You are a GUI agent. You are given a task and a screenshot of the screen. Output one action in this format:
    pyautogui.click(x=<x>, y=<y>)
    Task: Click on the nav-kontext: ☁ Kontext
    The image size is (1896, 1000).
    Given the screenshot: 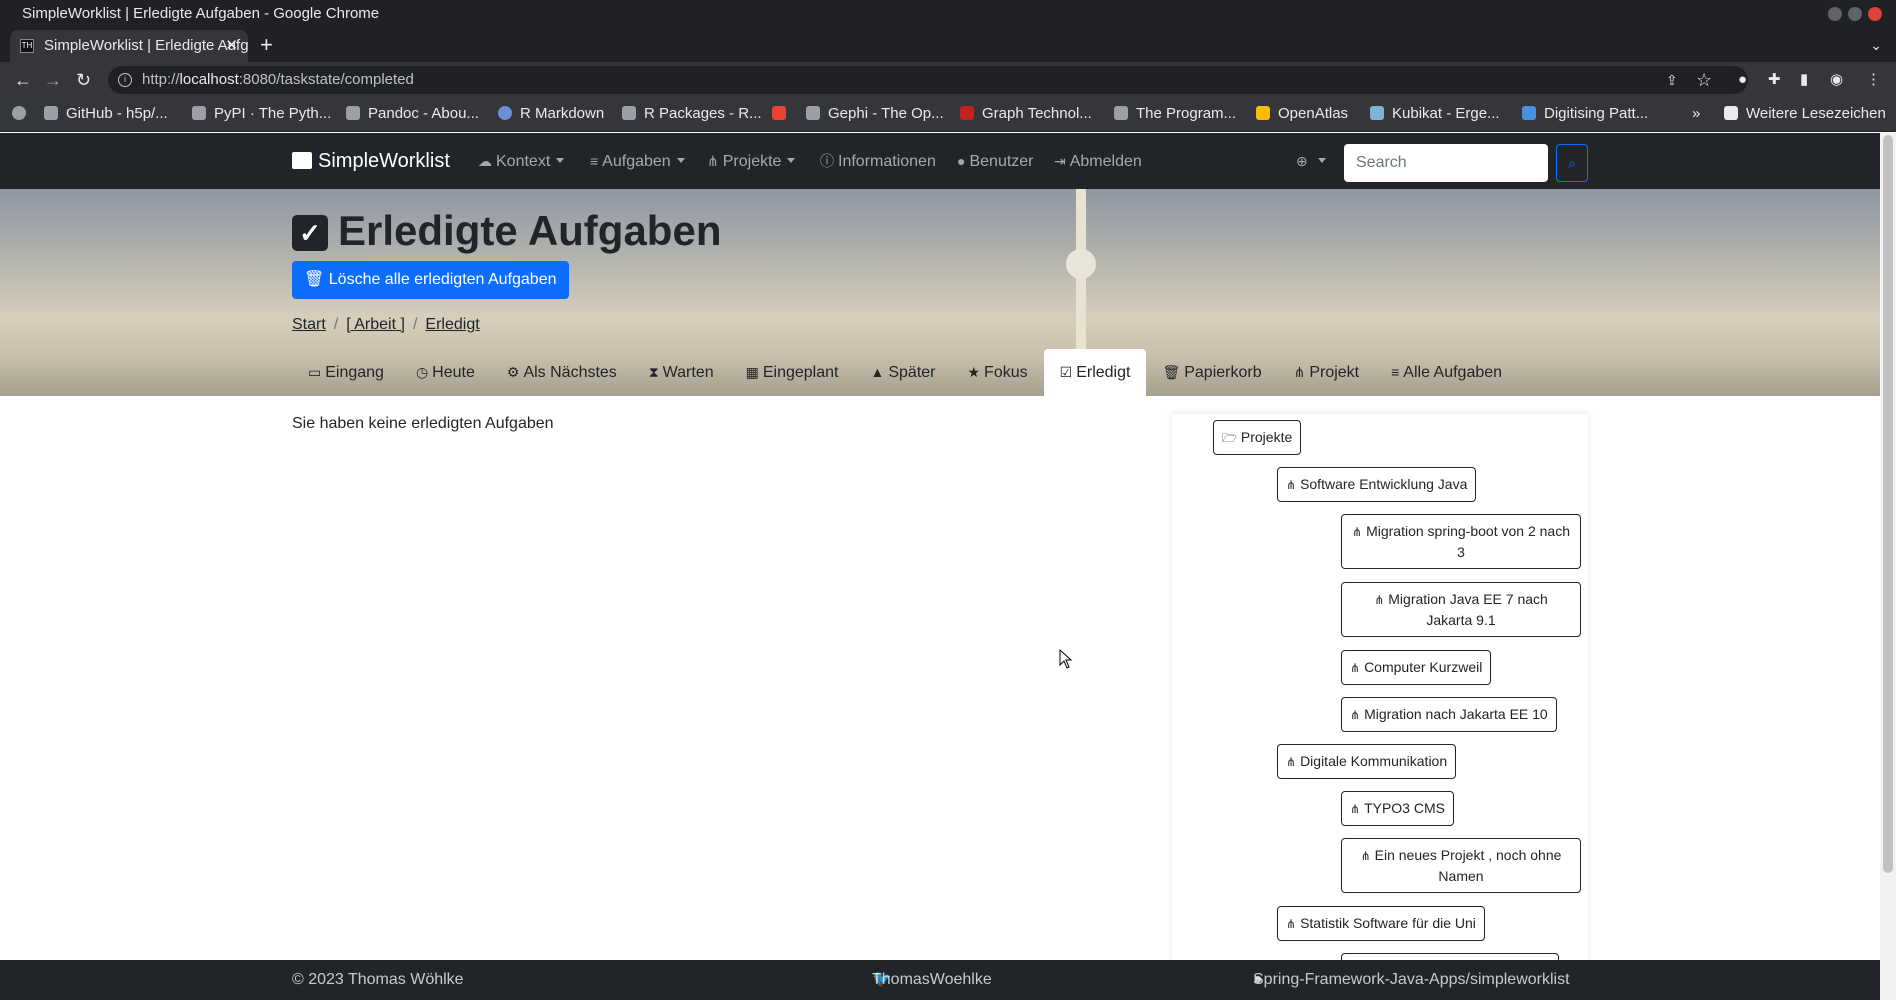 What is the action you would take?
    pyautogui.click(x=521, y=161)
    